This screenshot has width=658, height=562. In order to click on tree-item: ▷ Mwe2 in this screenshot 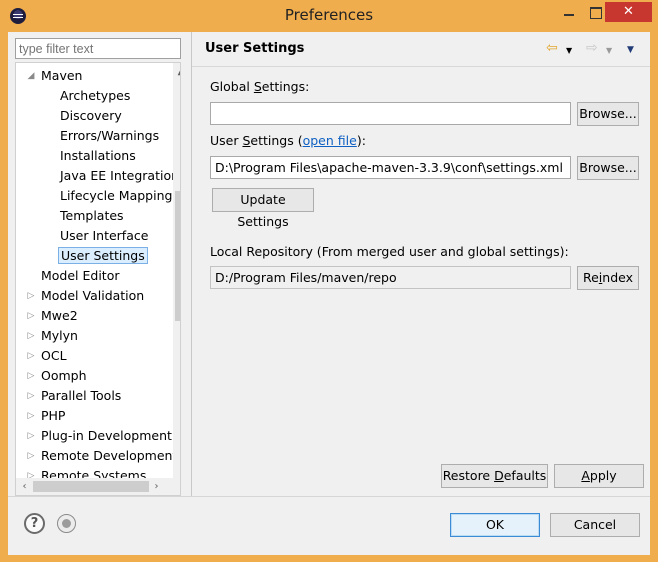, I will do `click(54, 316)`.